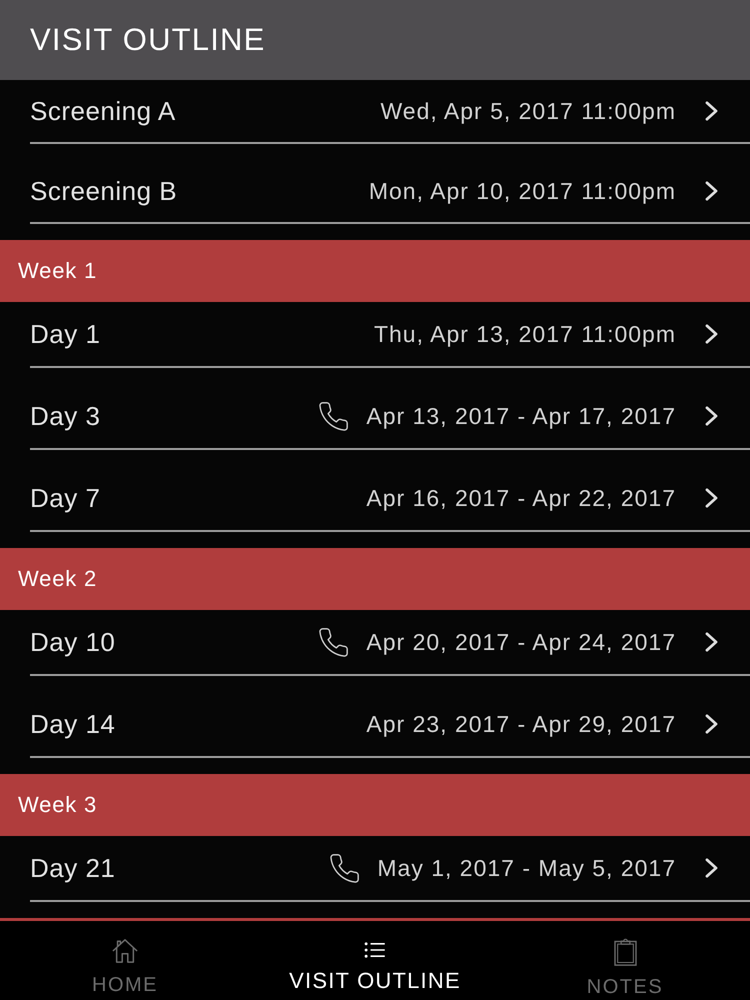  What do you see at coordinates (148, 40) in the screenshot?
I see `screen-title: VISIT OUTLINE` at bounding box center [148, 40].